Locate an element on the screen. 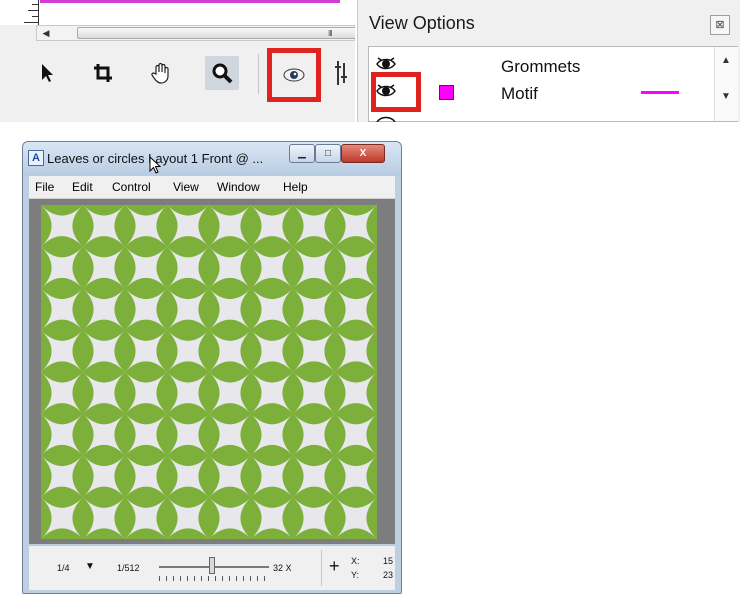  status-separator is located at coordinates (321, 568).